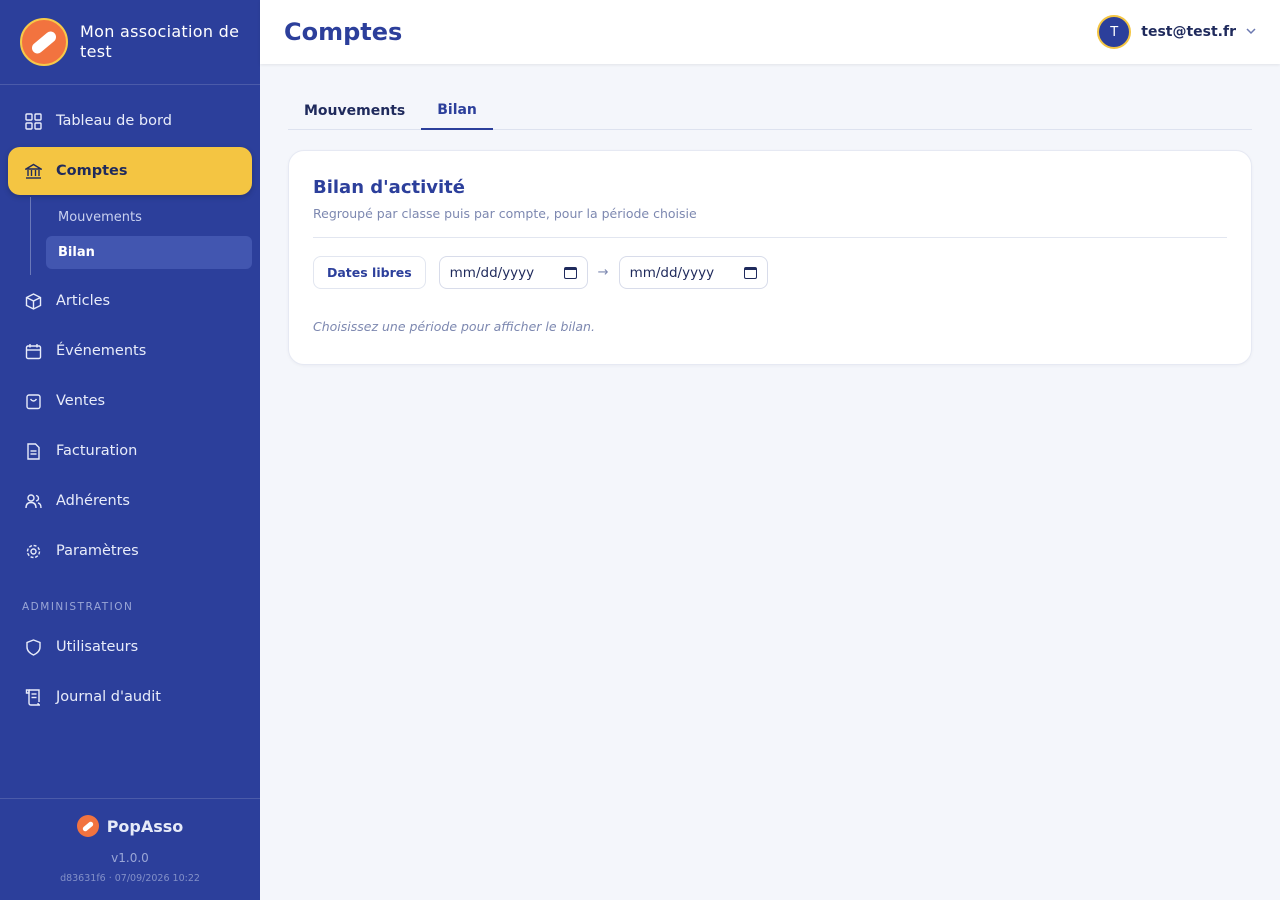 This screenshot has width=1280, height=900. Describe the element at coordinates (130, 878) in the screenshot. I see `build-info: d83631f6 · 07/09/2026 10:22` at that location.